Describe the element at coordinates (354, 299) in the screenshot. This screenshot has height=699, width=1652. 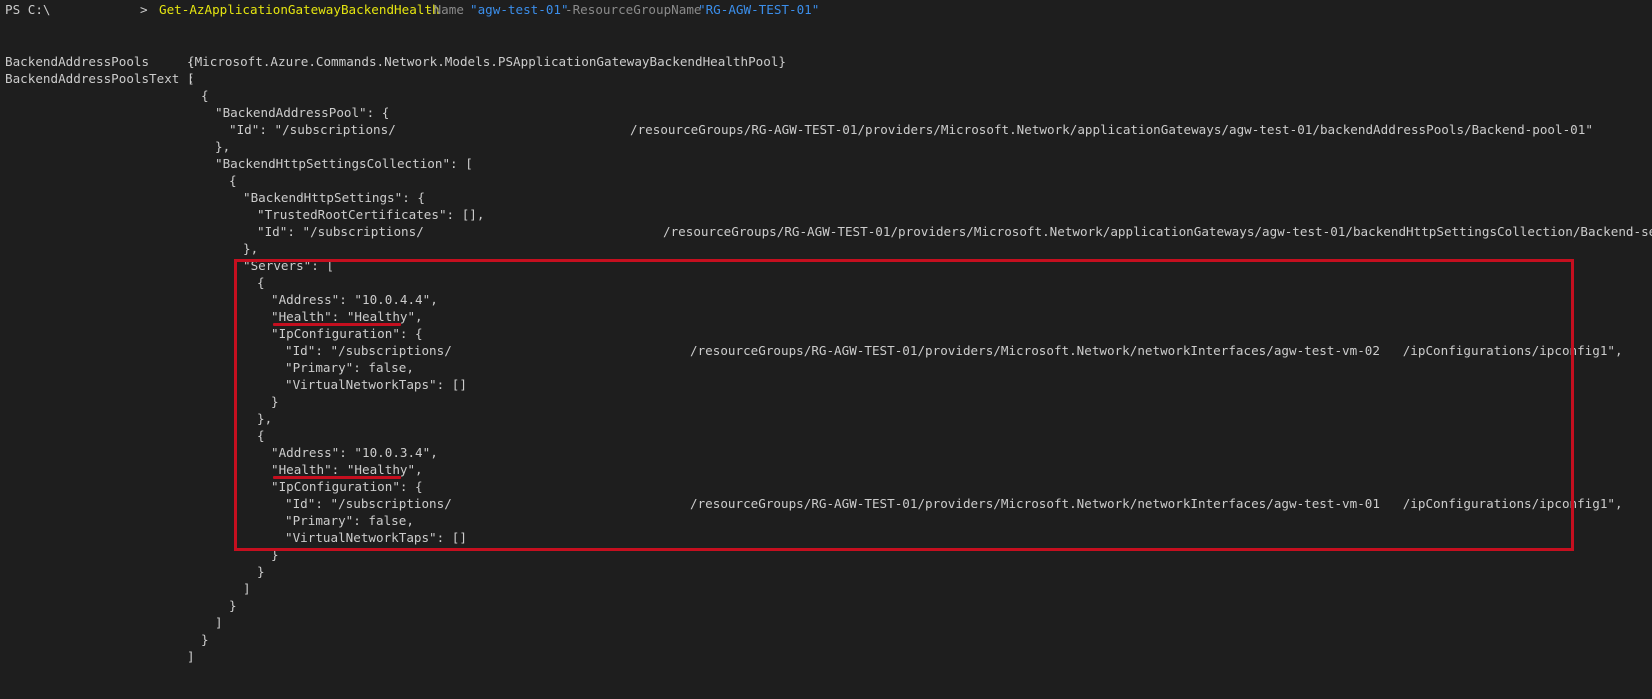
I see `server-1-address: "Address": "10.0.4.4",` at that location.